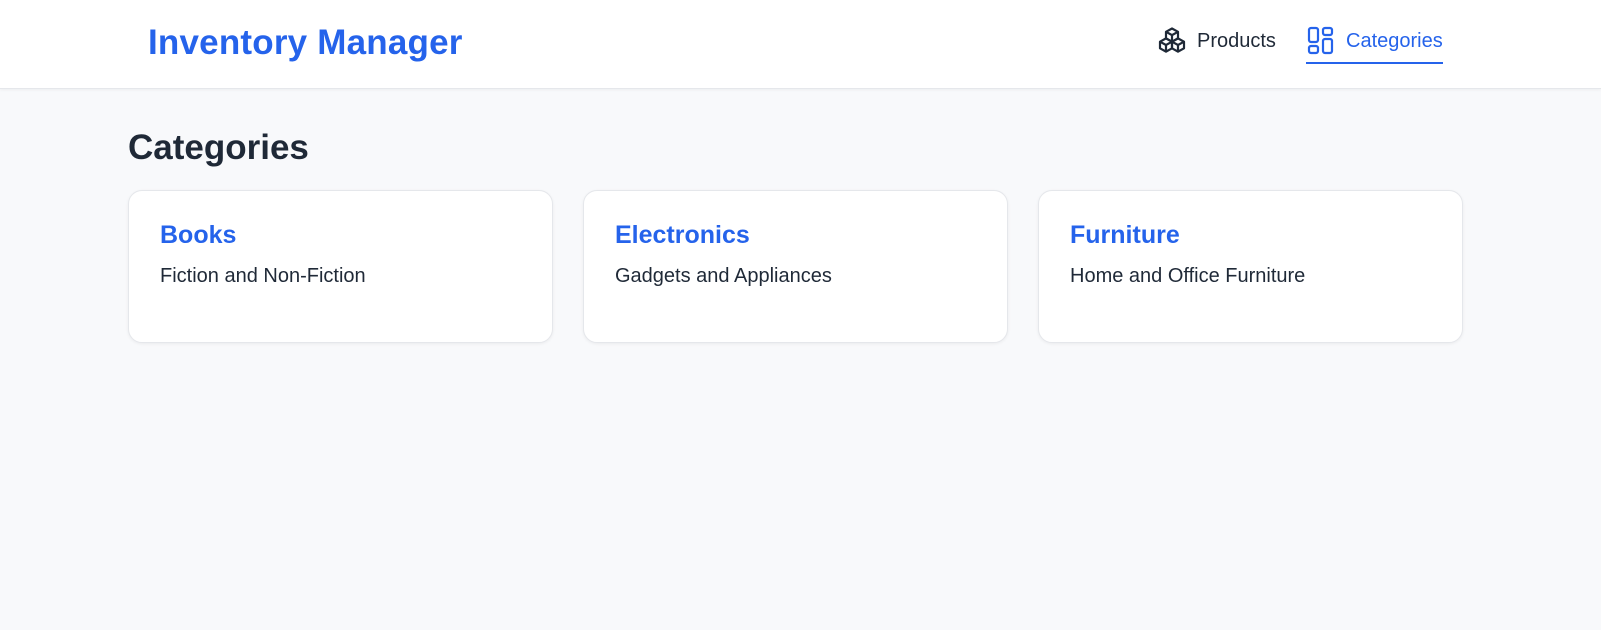  I want to click on app-brand-title: Inventory Manager, so click(305, 43).